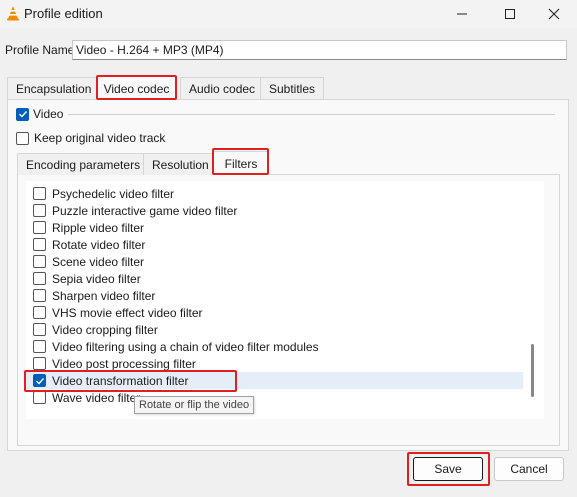 This screenshot has width=577, height=497. Describe the element at coordinates (274, 193) in the screenshot. I see `filter-list-item: Psychedelic video filter` at that location.